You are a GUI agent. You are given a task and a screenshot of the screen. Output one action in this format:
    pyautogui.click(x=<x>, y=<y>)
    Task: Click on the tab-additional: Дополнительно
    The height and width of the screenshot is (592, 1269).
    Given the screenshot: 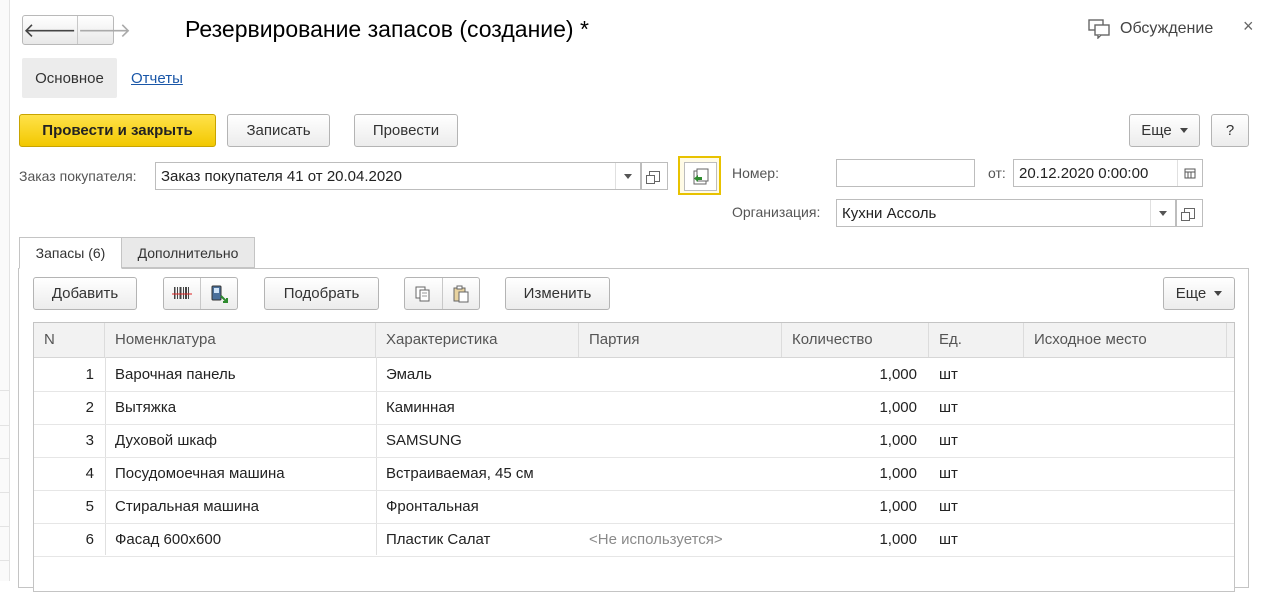 What is the action you would take?
    pyautogui.click(x=188, y=252)
    